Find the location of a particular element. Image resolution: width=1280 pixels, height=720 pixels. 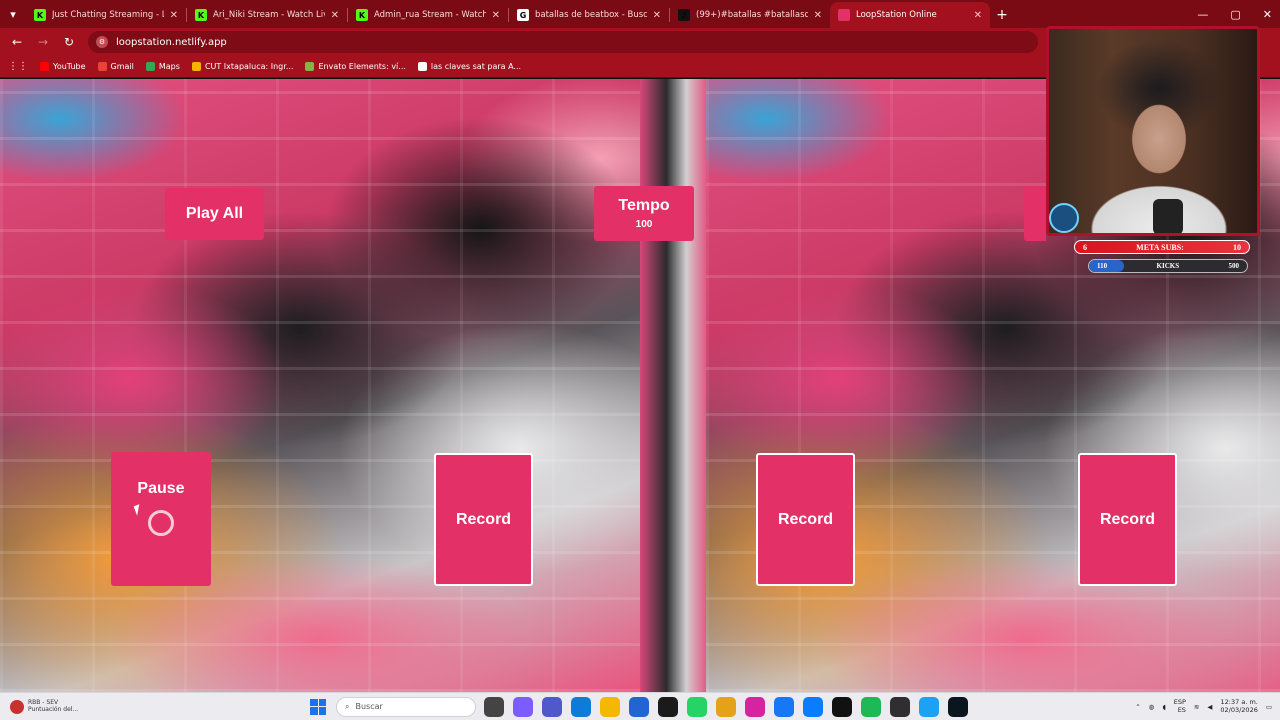

spotify-icon is located at coordinates (871, 706).